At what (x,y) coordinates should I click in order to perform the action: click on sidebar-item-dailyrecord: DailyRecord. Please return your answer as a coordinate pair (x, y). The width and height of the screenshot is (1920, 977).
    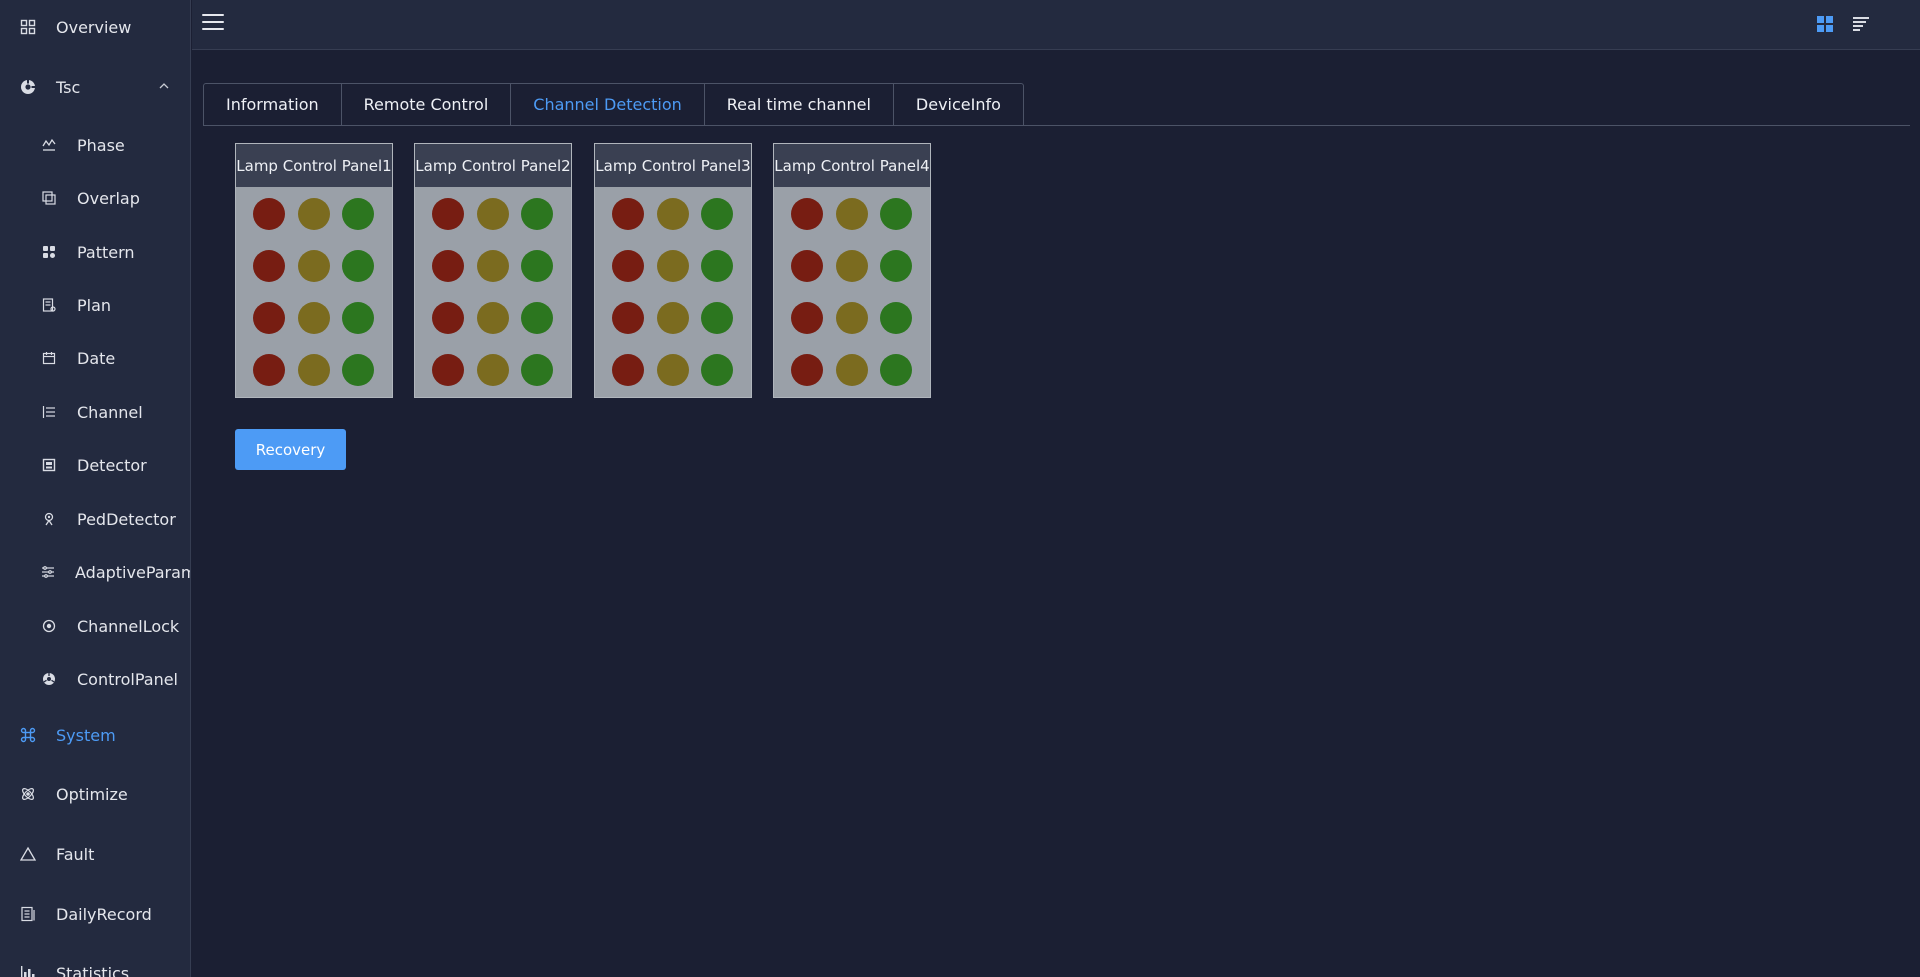
    Looking at the image, I should click on (95, 914).